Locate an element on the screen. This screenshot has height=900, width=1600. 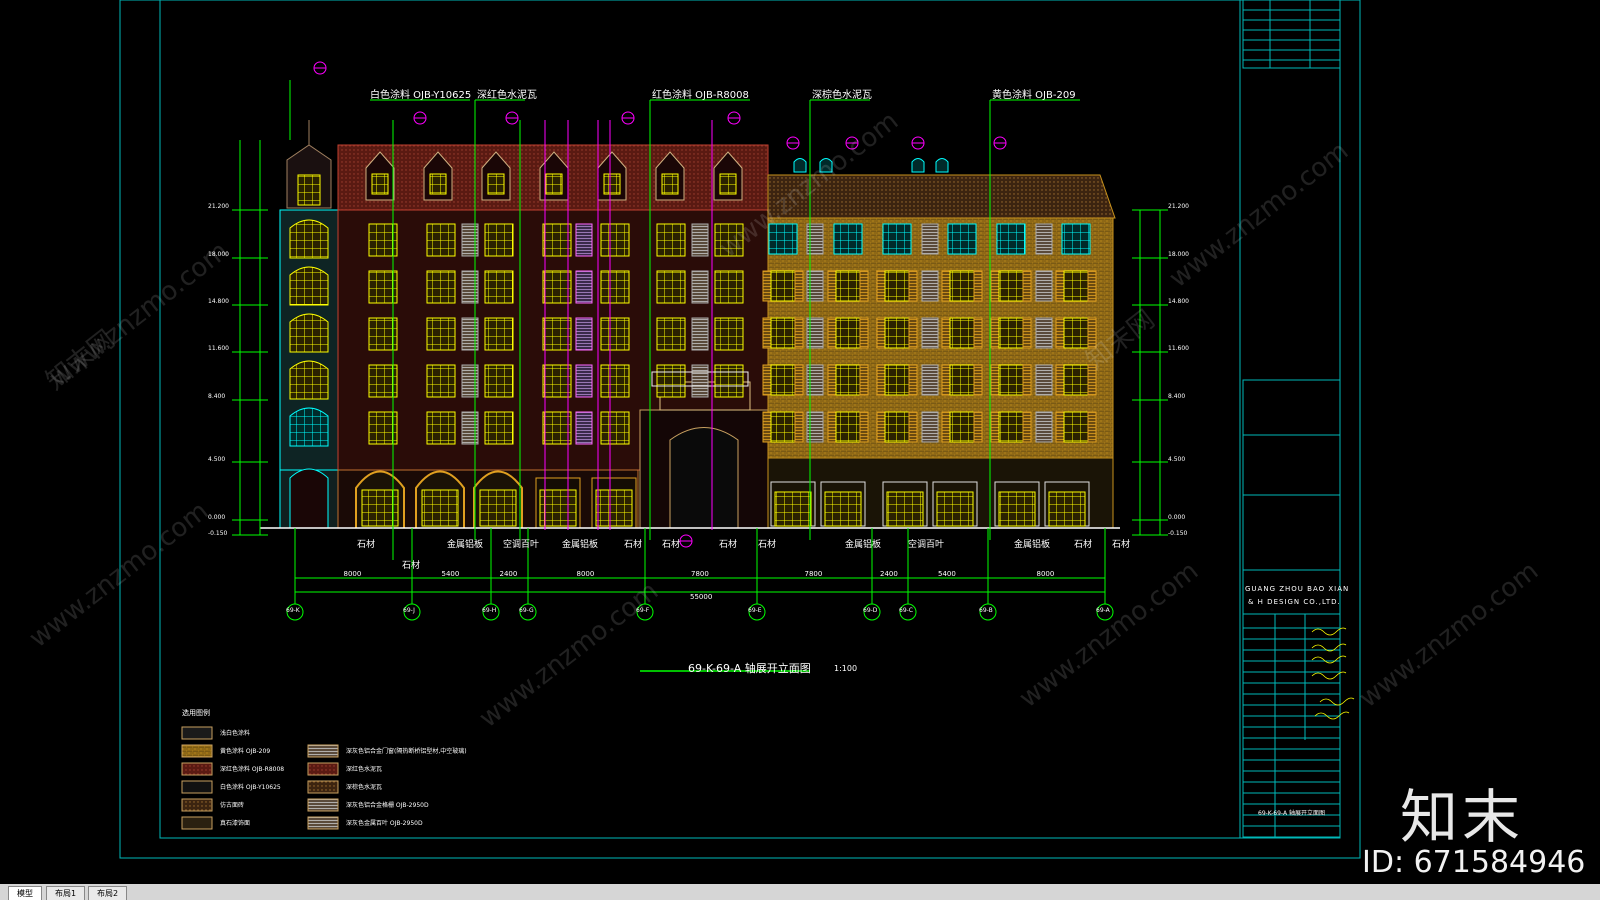
elevation-value-left: 11.600 is located at coordinates (218, 348).